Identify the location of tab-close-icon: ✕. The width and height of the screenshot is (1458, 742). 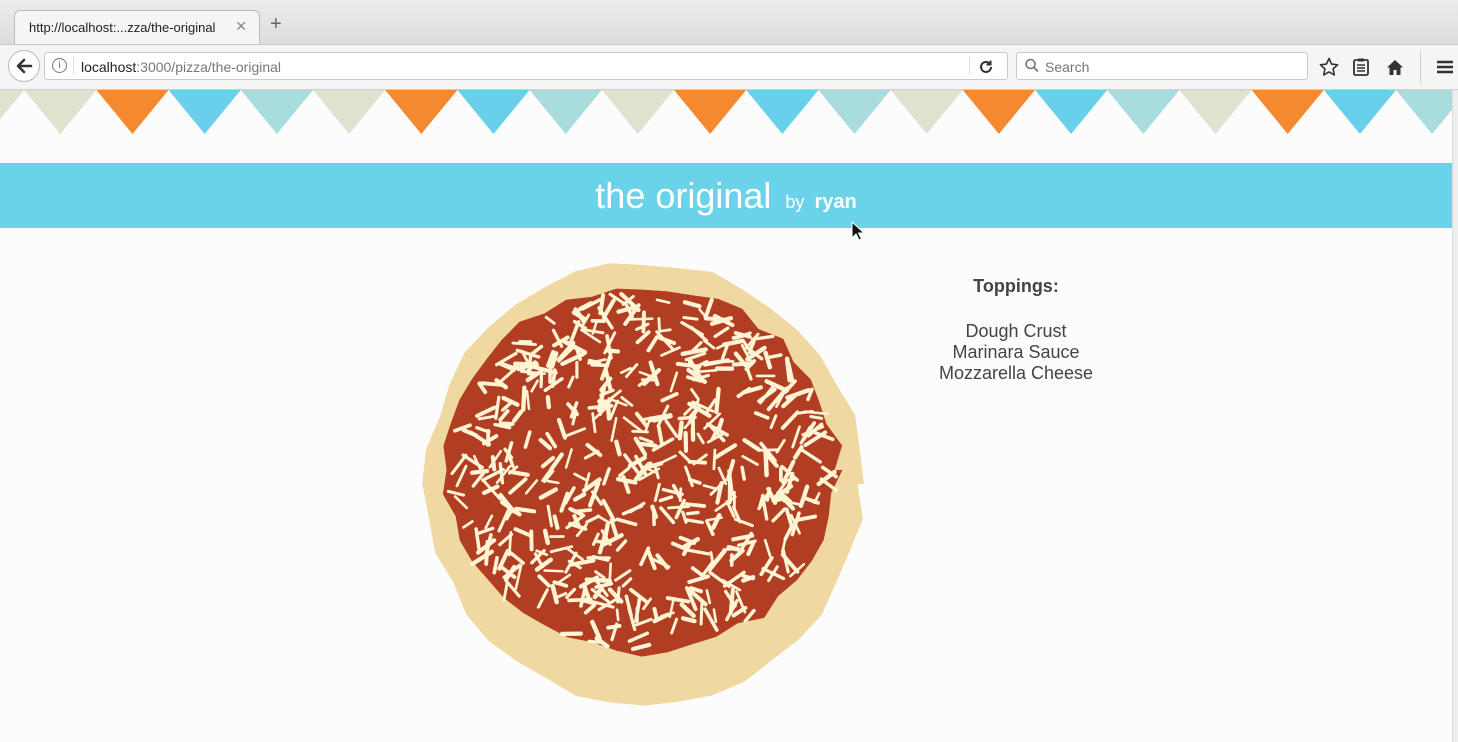
(241, 26).